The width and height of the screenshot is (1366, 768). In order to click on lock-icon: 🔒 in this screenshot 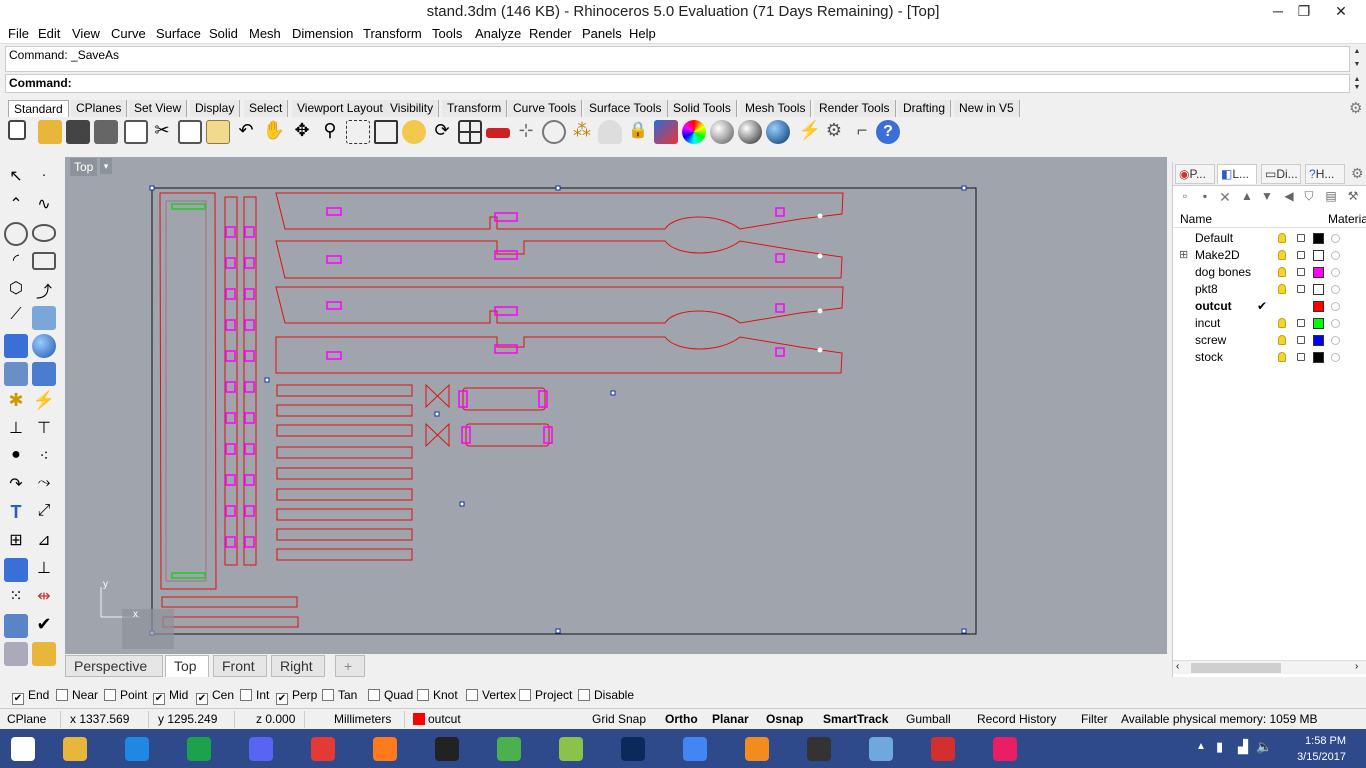, I will do `click(638, 132)`.